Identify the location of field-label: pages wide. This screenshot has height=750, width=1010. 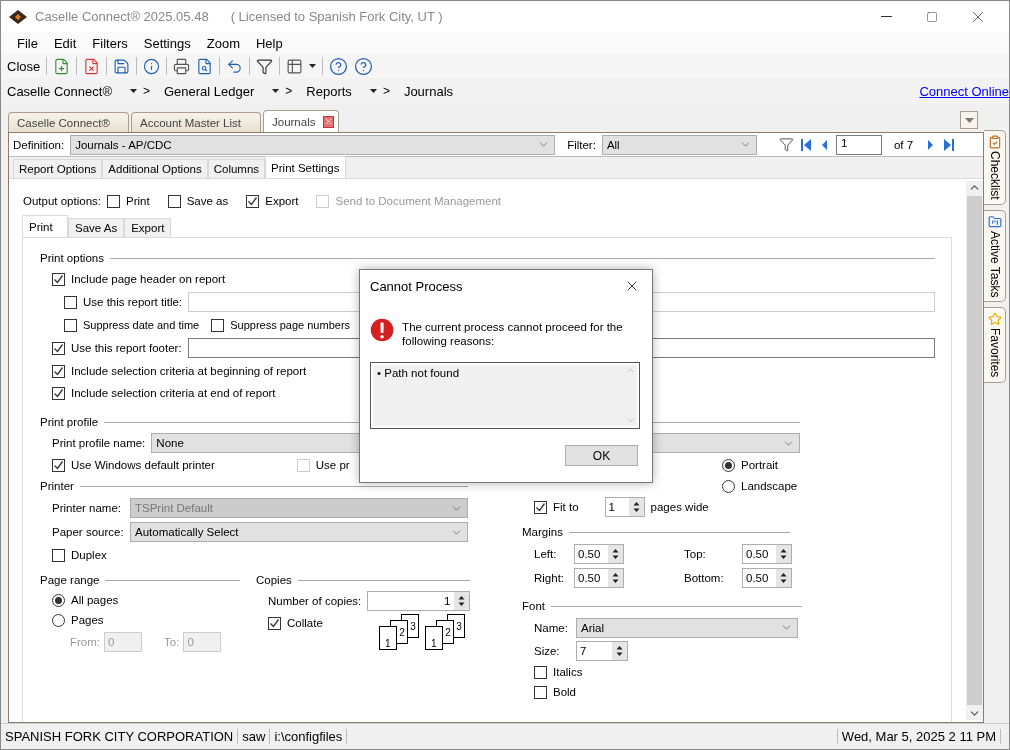
(679, 507).